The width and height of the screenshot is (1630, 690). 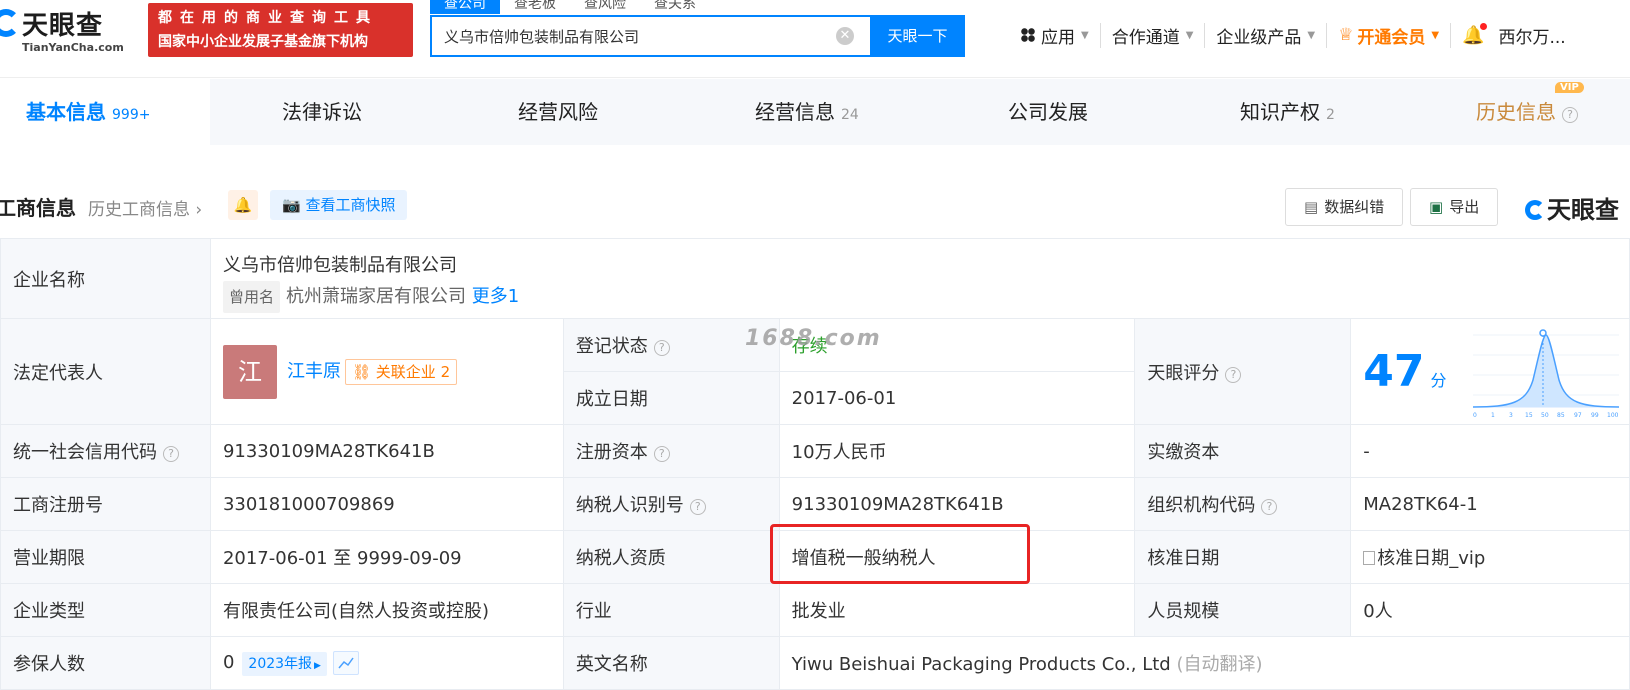 What do you see at coordinates (1490, 371) in the screenshot?
I see `score-cell: 47 分 0 1 3 15 50 85 97 99 100` at bounding box center [1490, 371].